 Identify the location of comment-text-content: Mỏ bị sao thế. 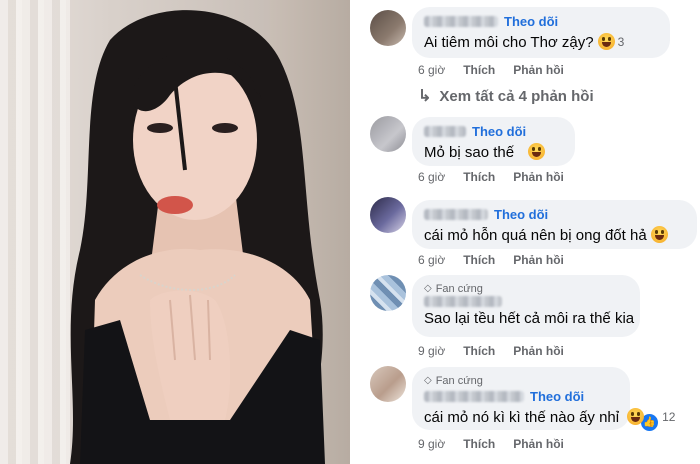
(469, 152).